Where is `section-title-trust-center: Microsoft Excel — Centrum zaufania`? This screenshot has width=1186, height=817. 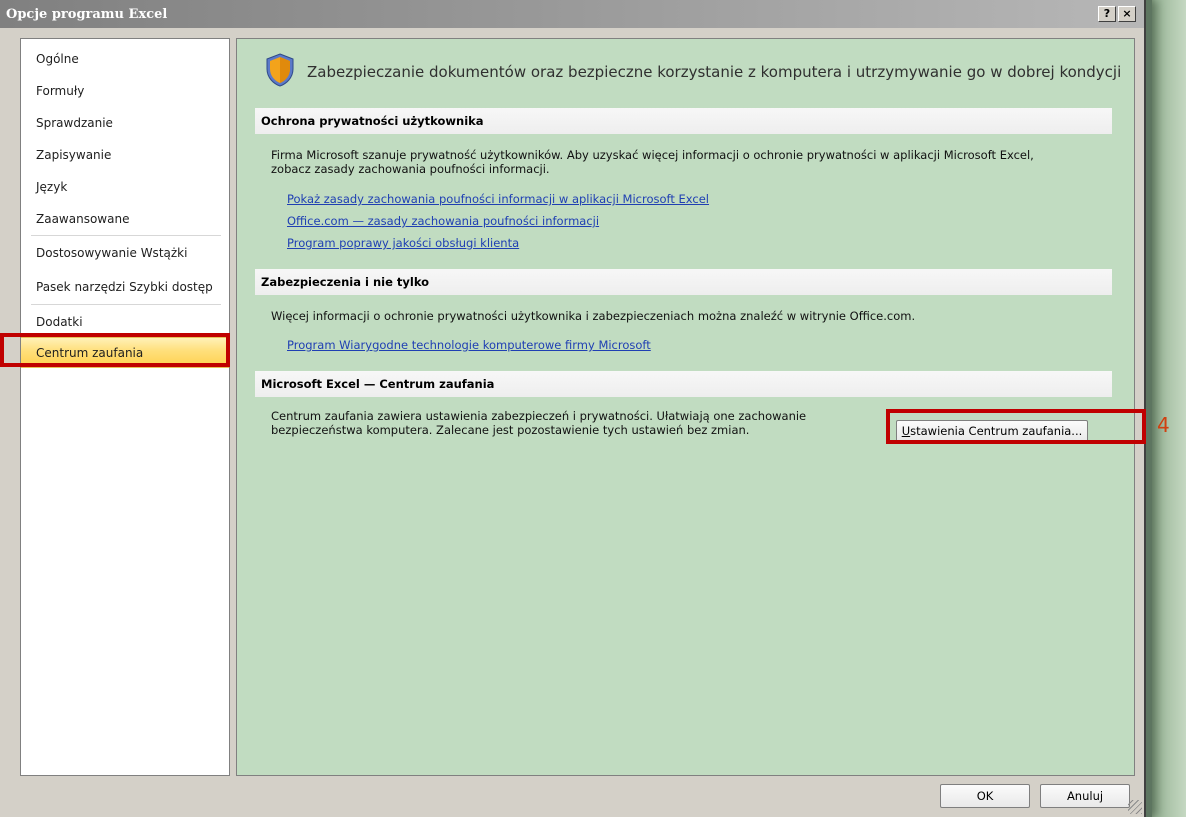 section-title-trust-center: Microsoft Excel — Centrum zaufania is located at coordinates (683, 384).